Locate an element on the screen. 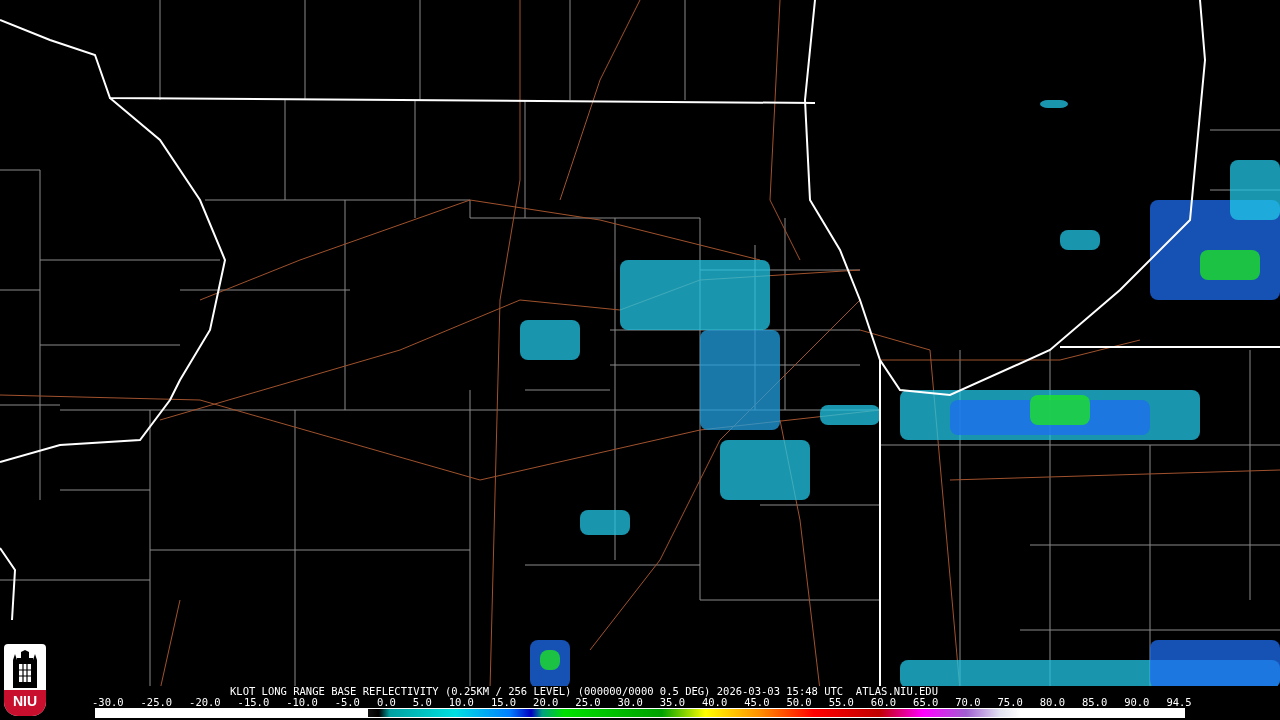 This screenshot has width=1280, height=720. scale-label: 35.0 is located at coordinates (672, 702).